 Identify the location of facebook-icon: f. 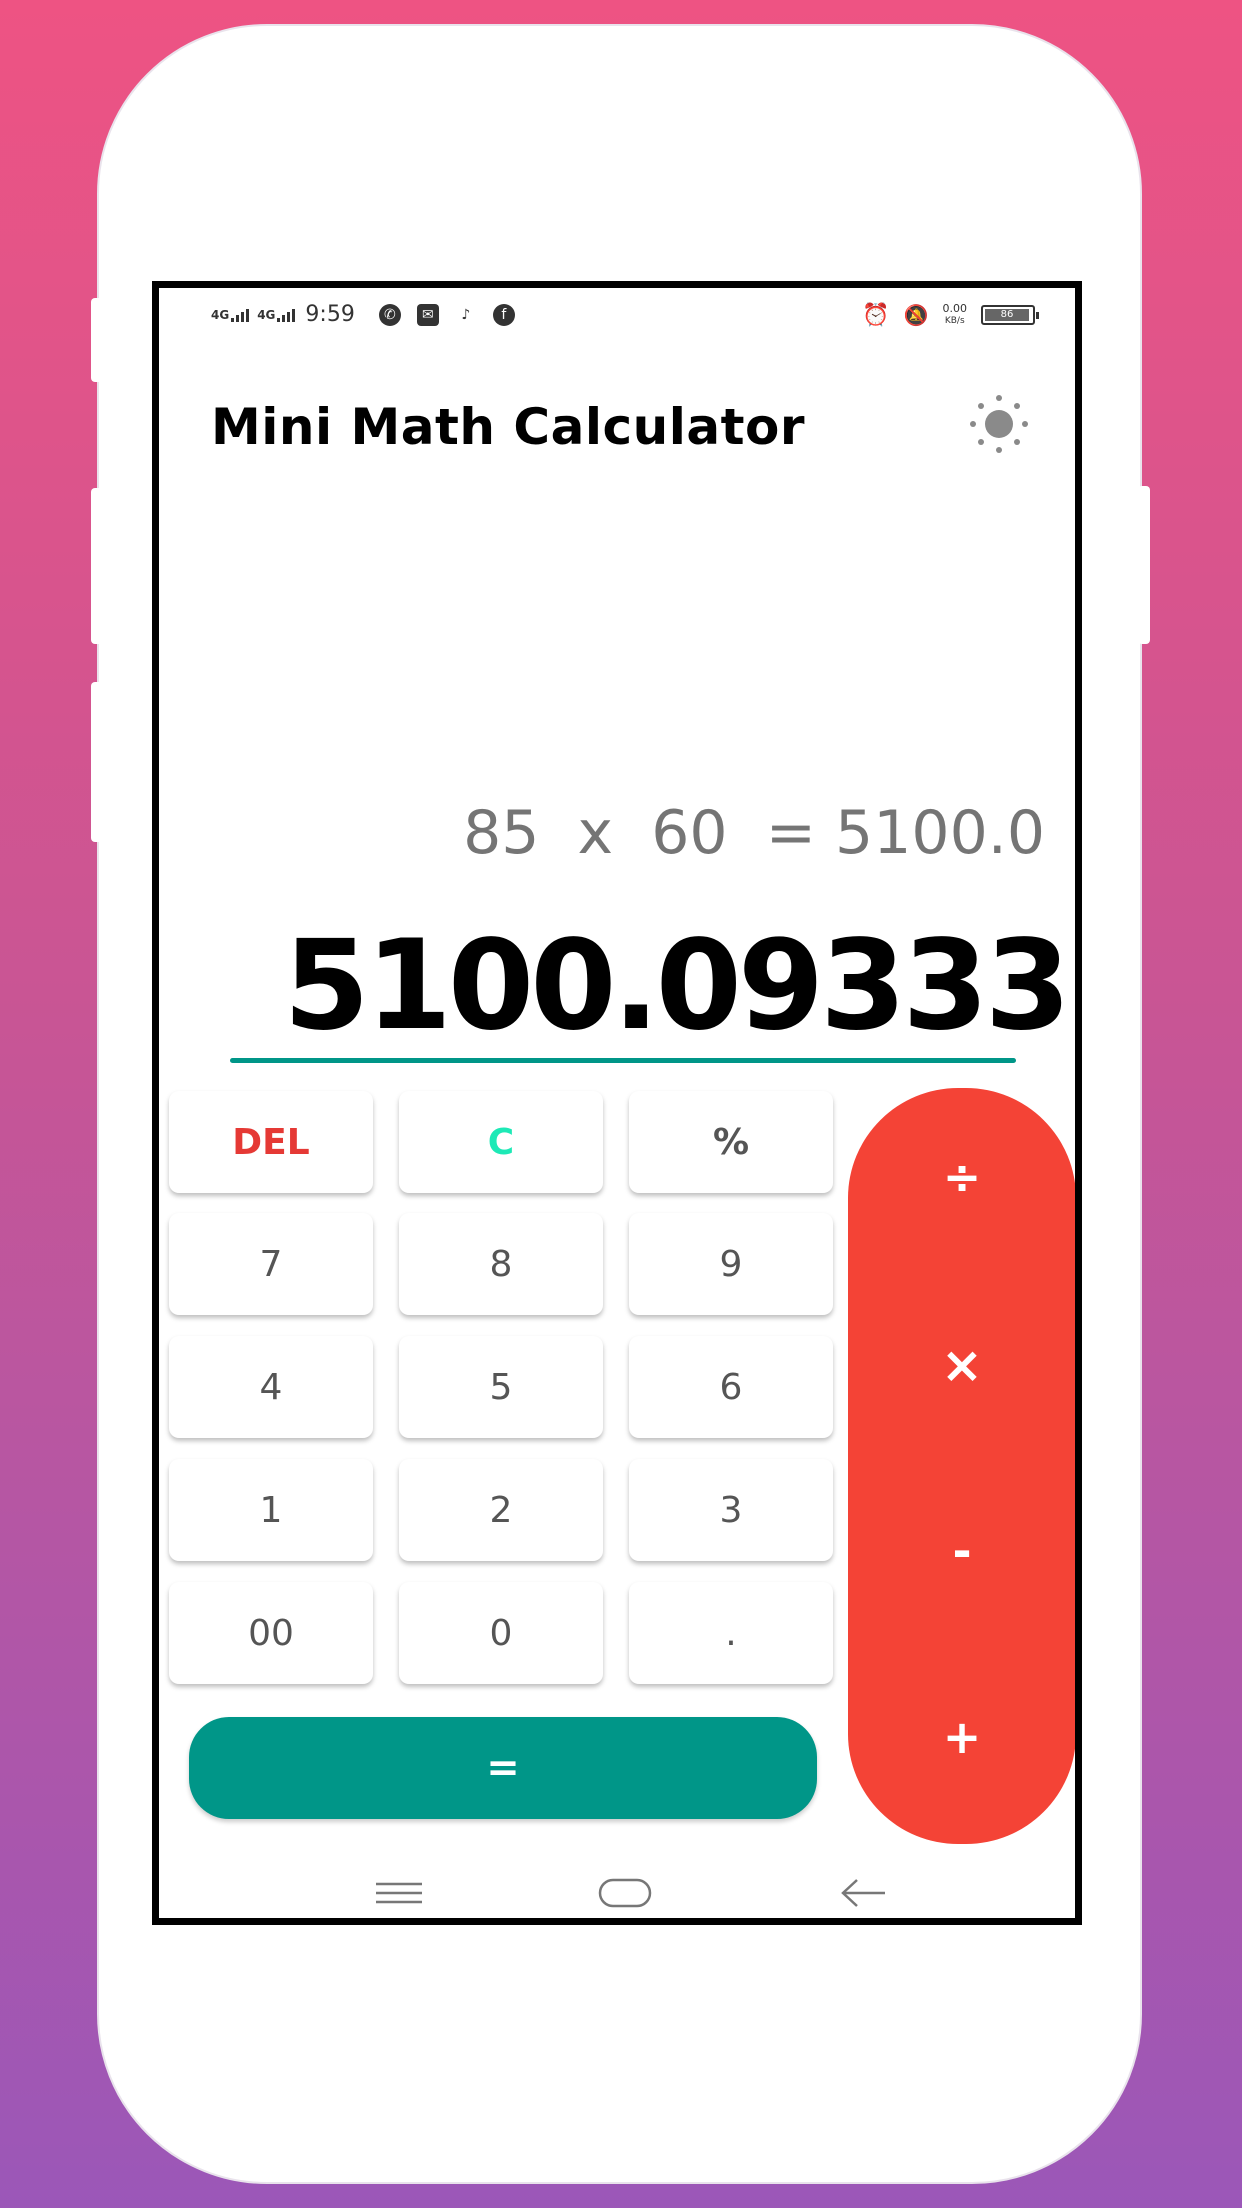
(503, 314).